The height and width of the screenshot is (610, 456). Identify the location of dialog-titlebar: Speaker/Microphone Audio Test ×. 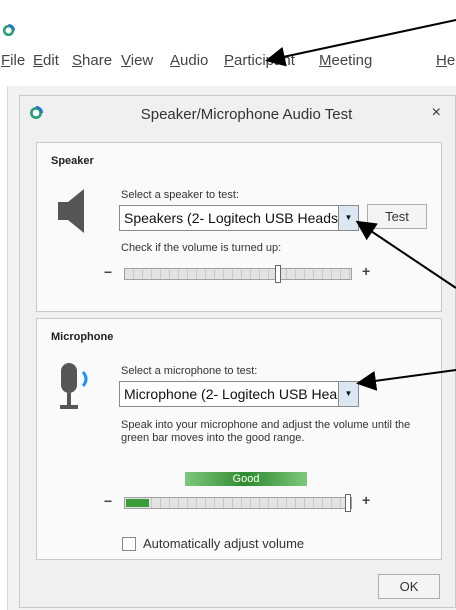
(237, 114).